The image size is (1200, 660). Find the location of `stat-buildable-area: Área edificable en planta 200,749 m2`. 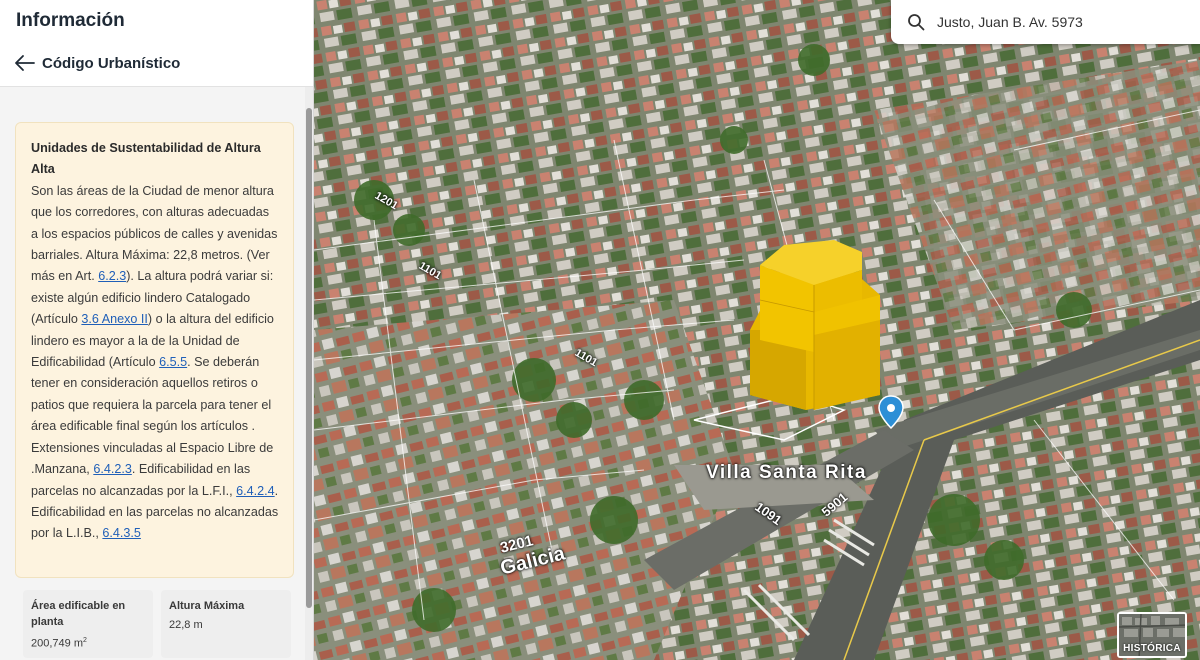

stat-buildable-area: Área edificable en planta 200,749 m2 is located at coordinates (88, 624).